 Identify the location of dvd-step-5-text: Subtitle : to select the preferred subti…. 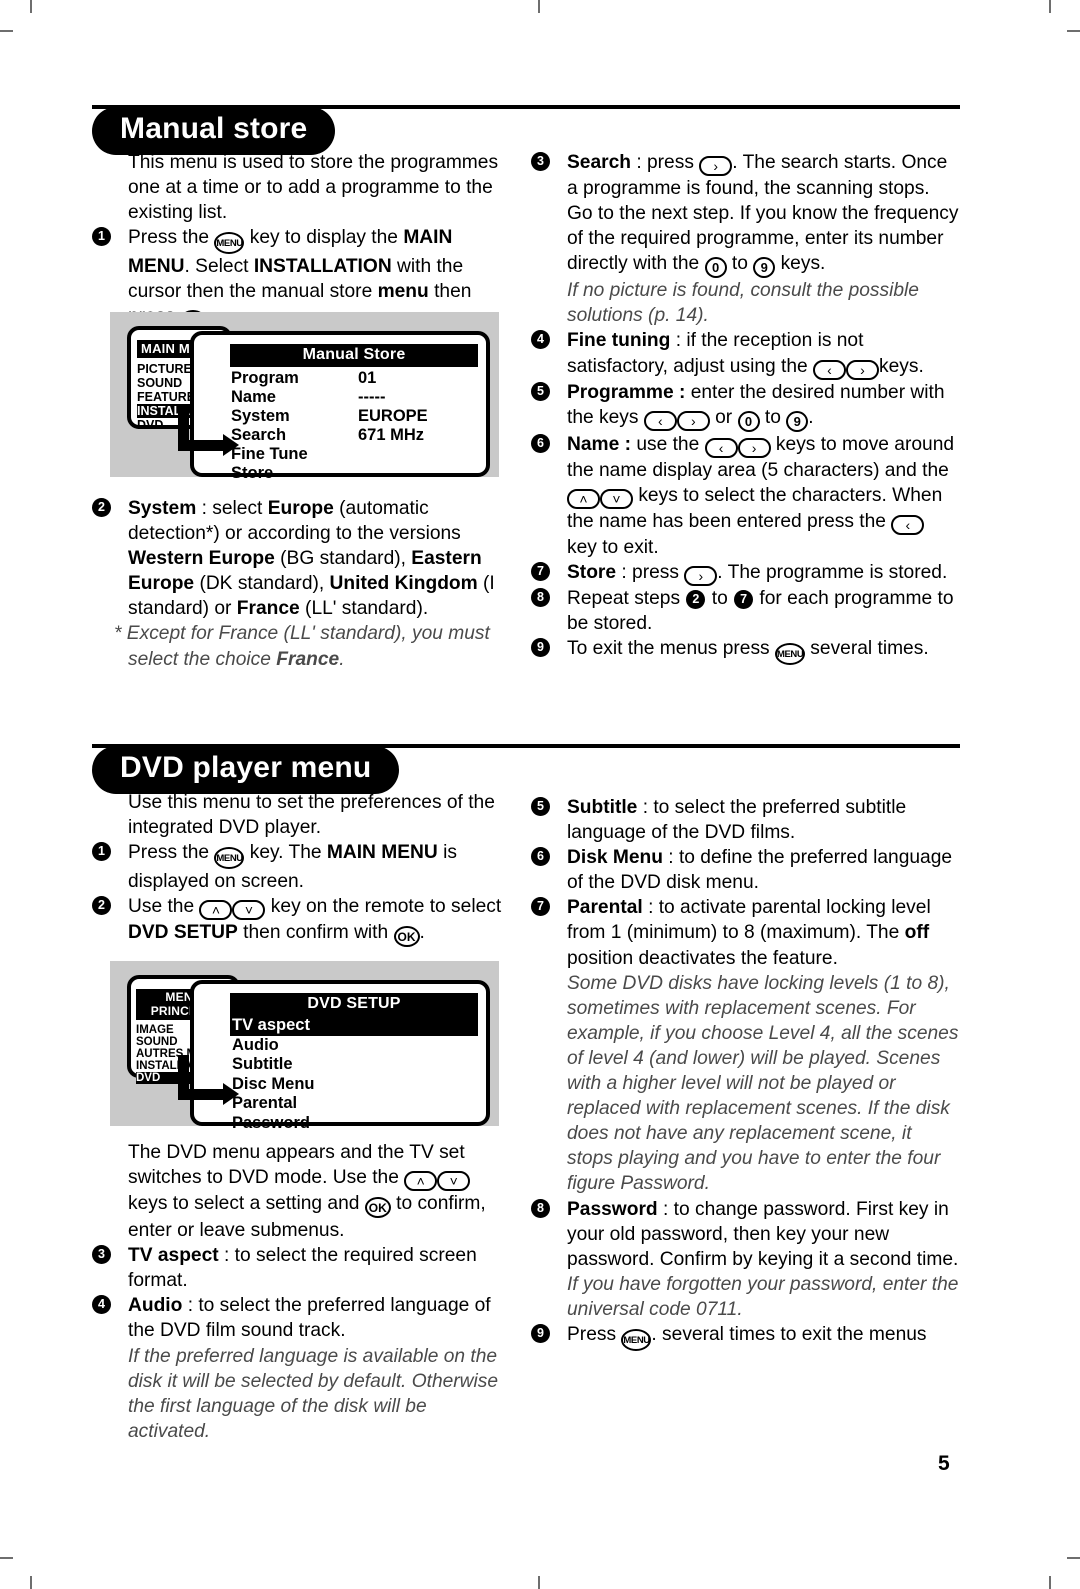
(737, 820).